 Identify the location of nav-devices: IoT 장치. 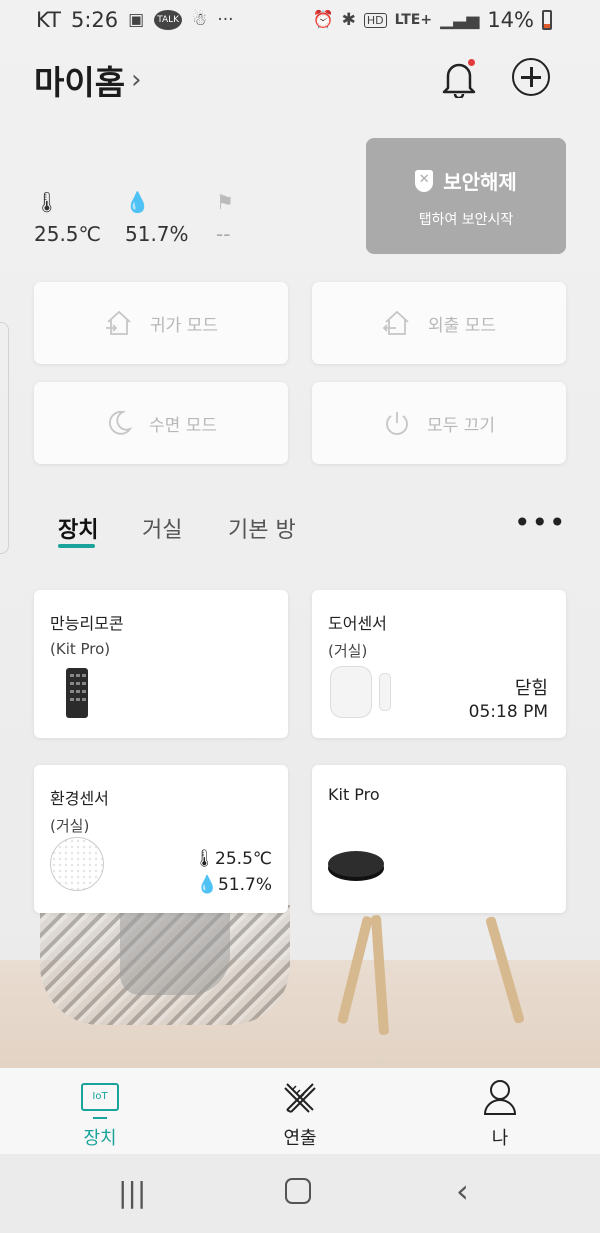
(100, 1114).